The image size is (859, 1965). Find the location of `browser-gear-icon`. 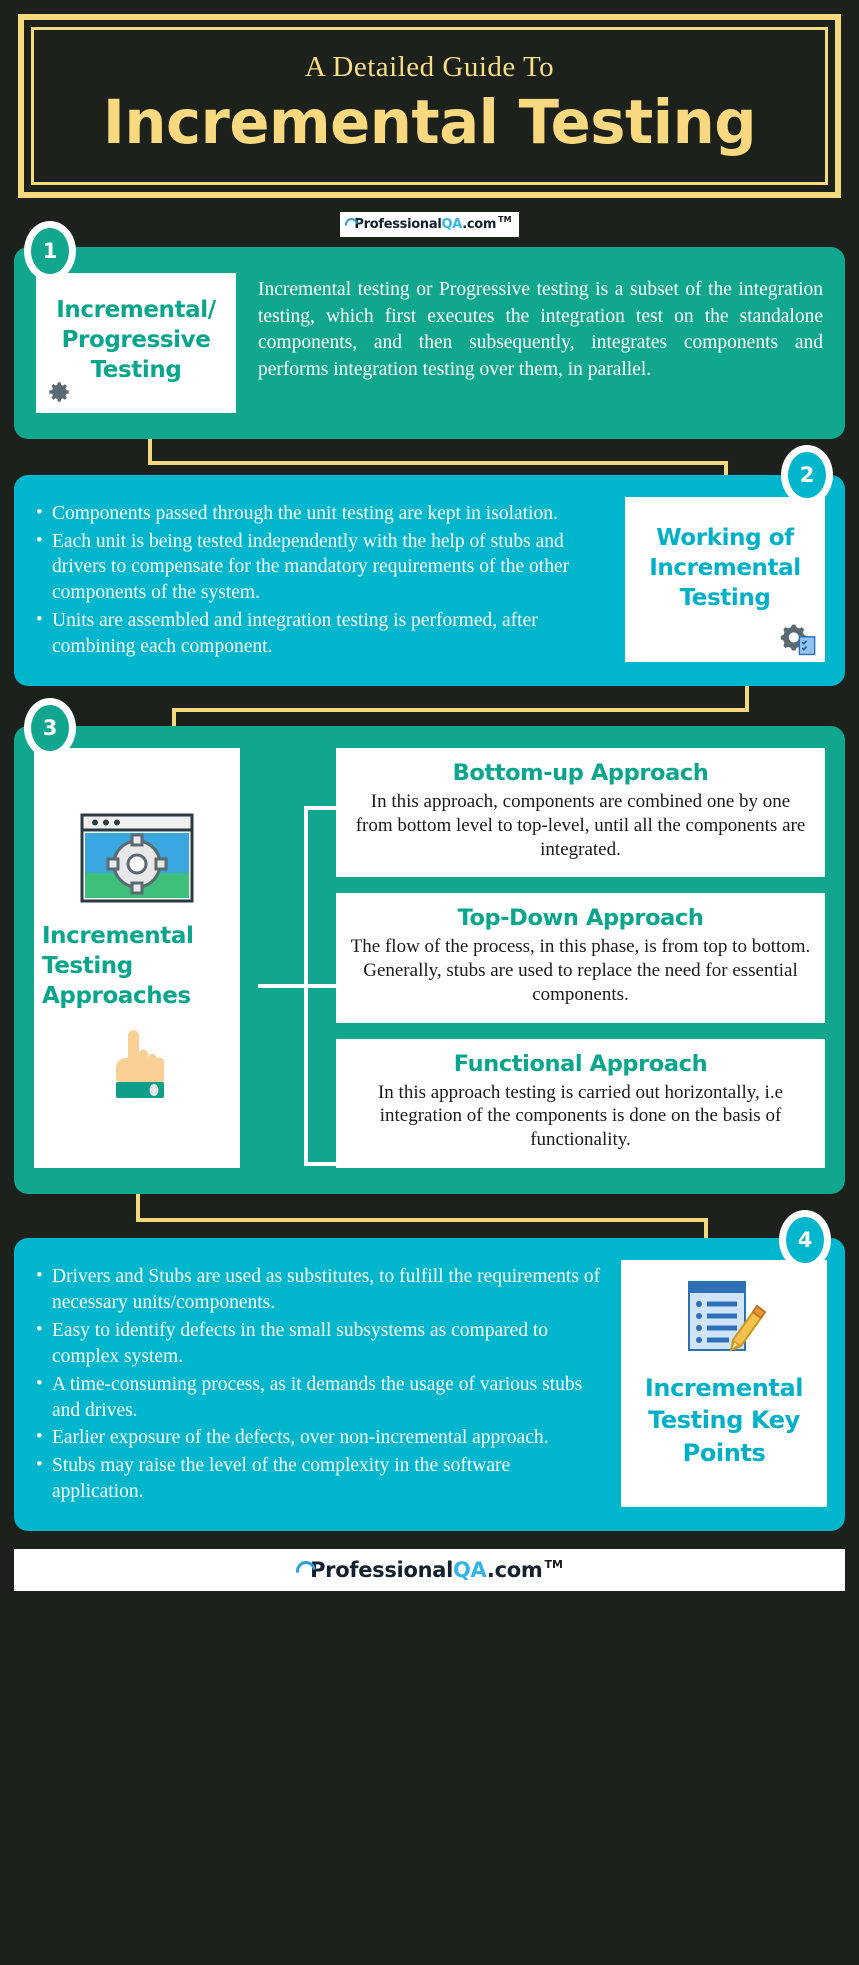

browser-gear-icon is located at coordinates (137, 858).